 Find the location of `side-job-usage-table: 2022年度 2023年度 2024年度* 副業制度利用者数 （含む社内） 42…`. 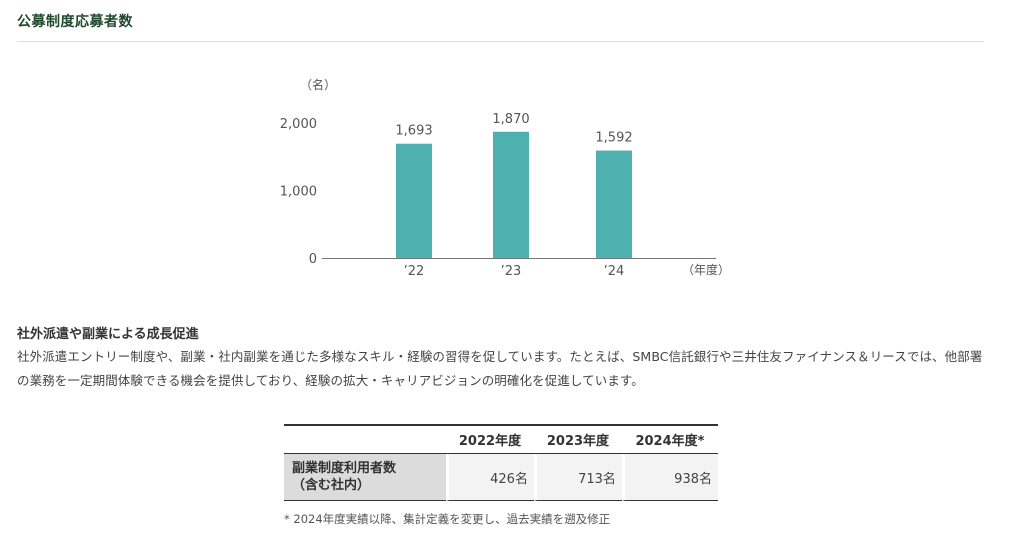

side-job-usage-table: 2022年度 2023年度 2024年度* 副業制度利用者数 （含む社内） 42… is located at coordinates (501, 462).